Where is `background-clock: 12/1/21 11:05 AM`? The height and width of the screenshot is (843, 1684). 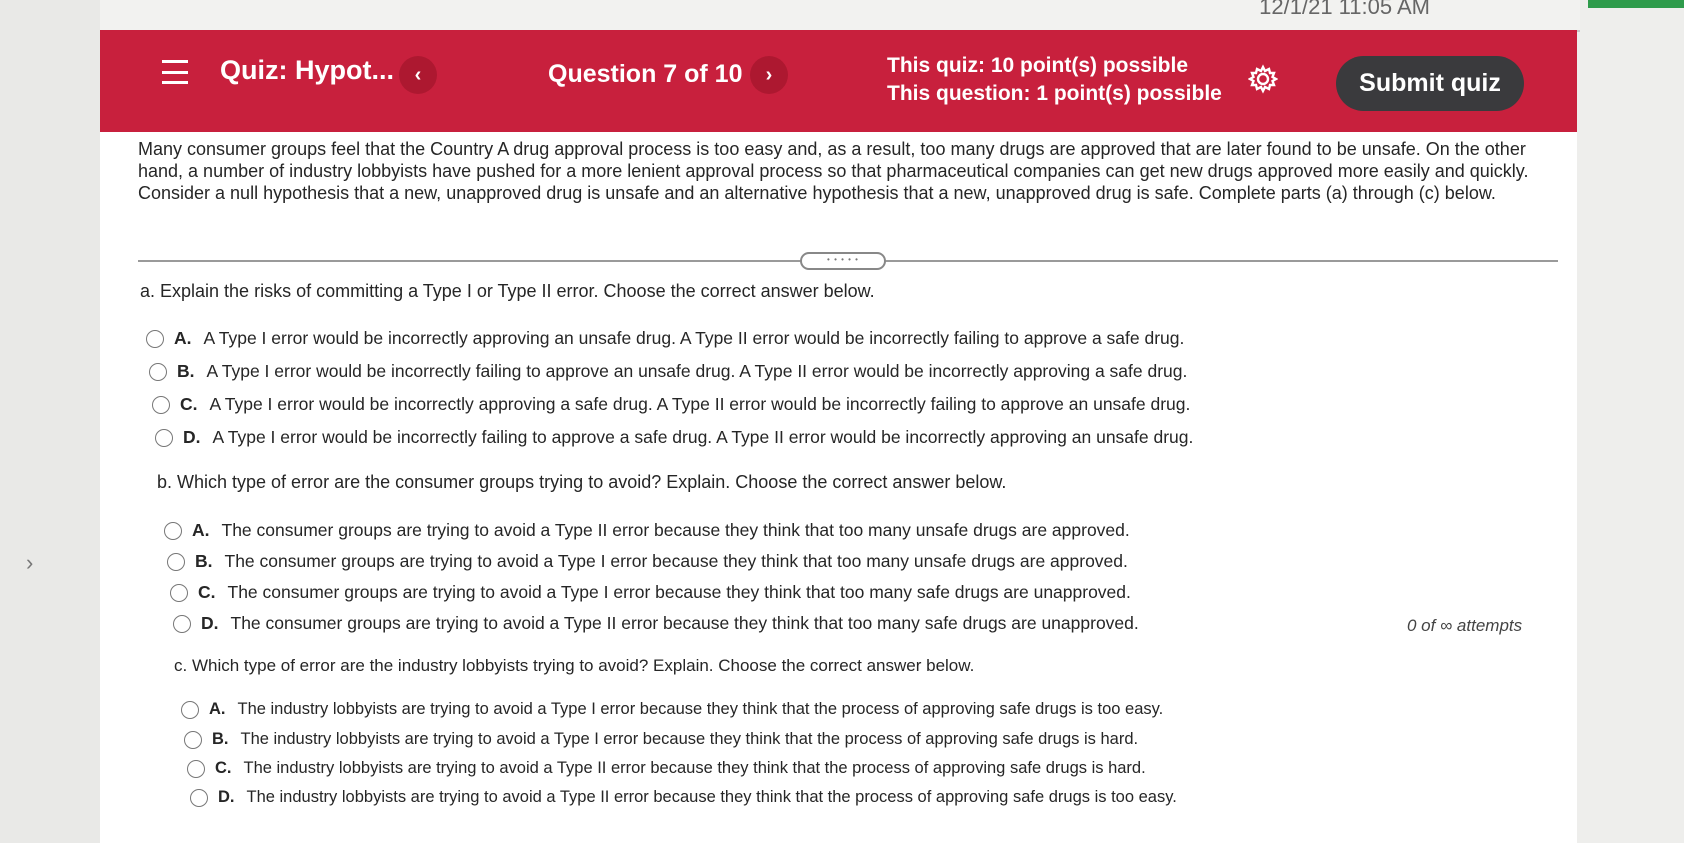
background-clock: 12/1/21 11:05 AM is located at coordinates (1344, 9).